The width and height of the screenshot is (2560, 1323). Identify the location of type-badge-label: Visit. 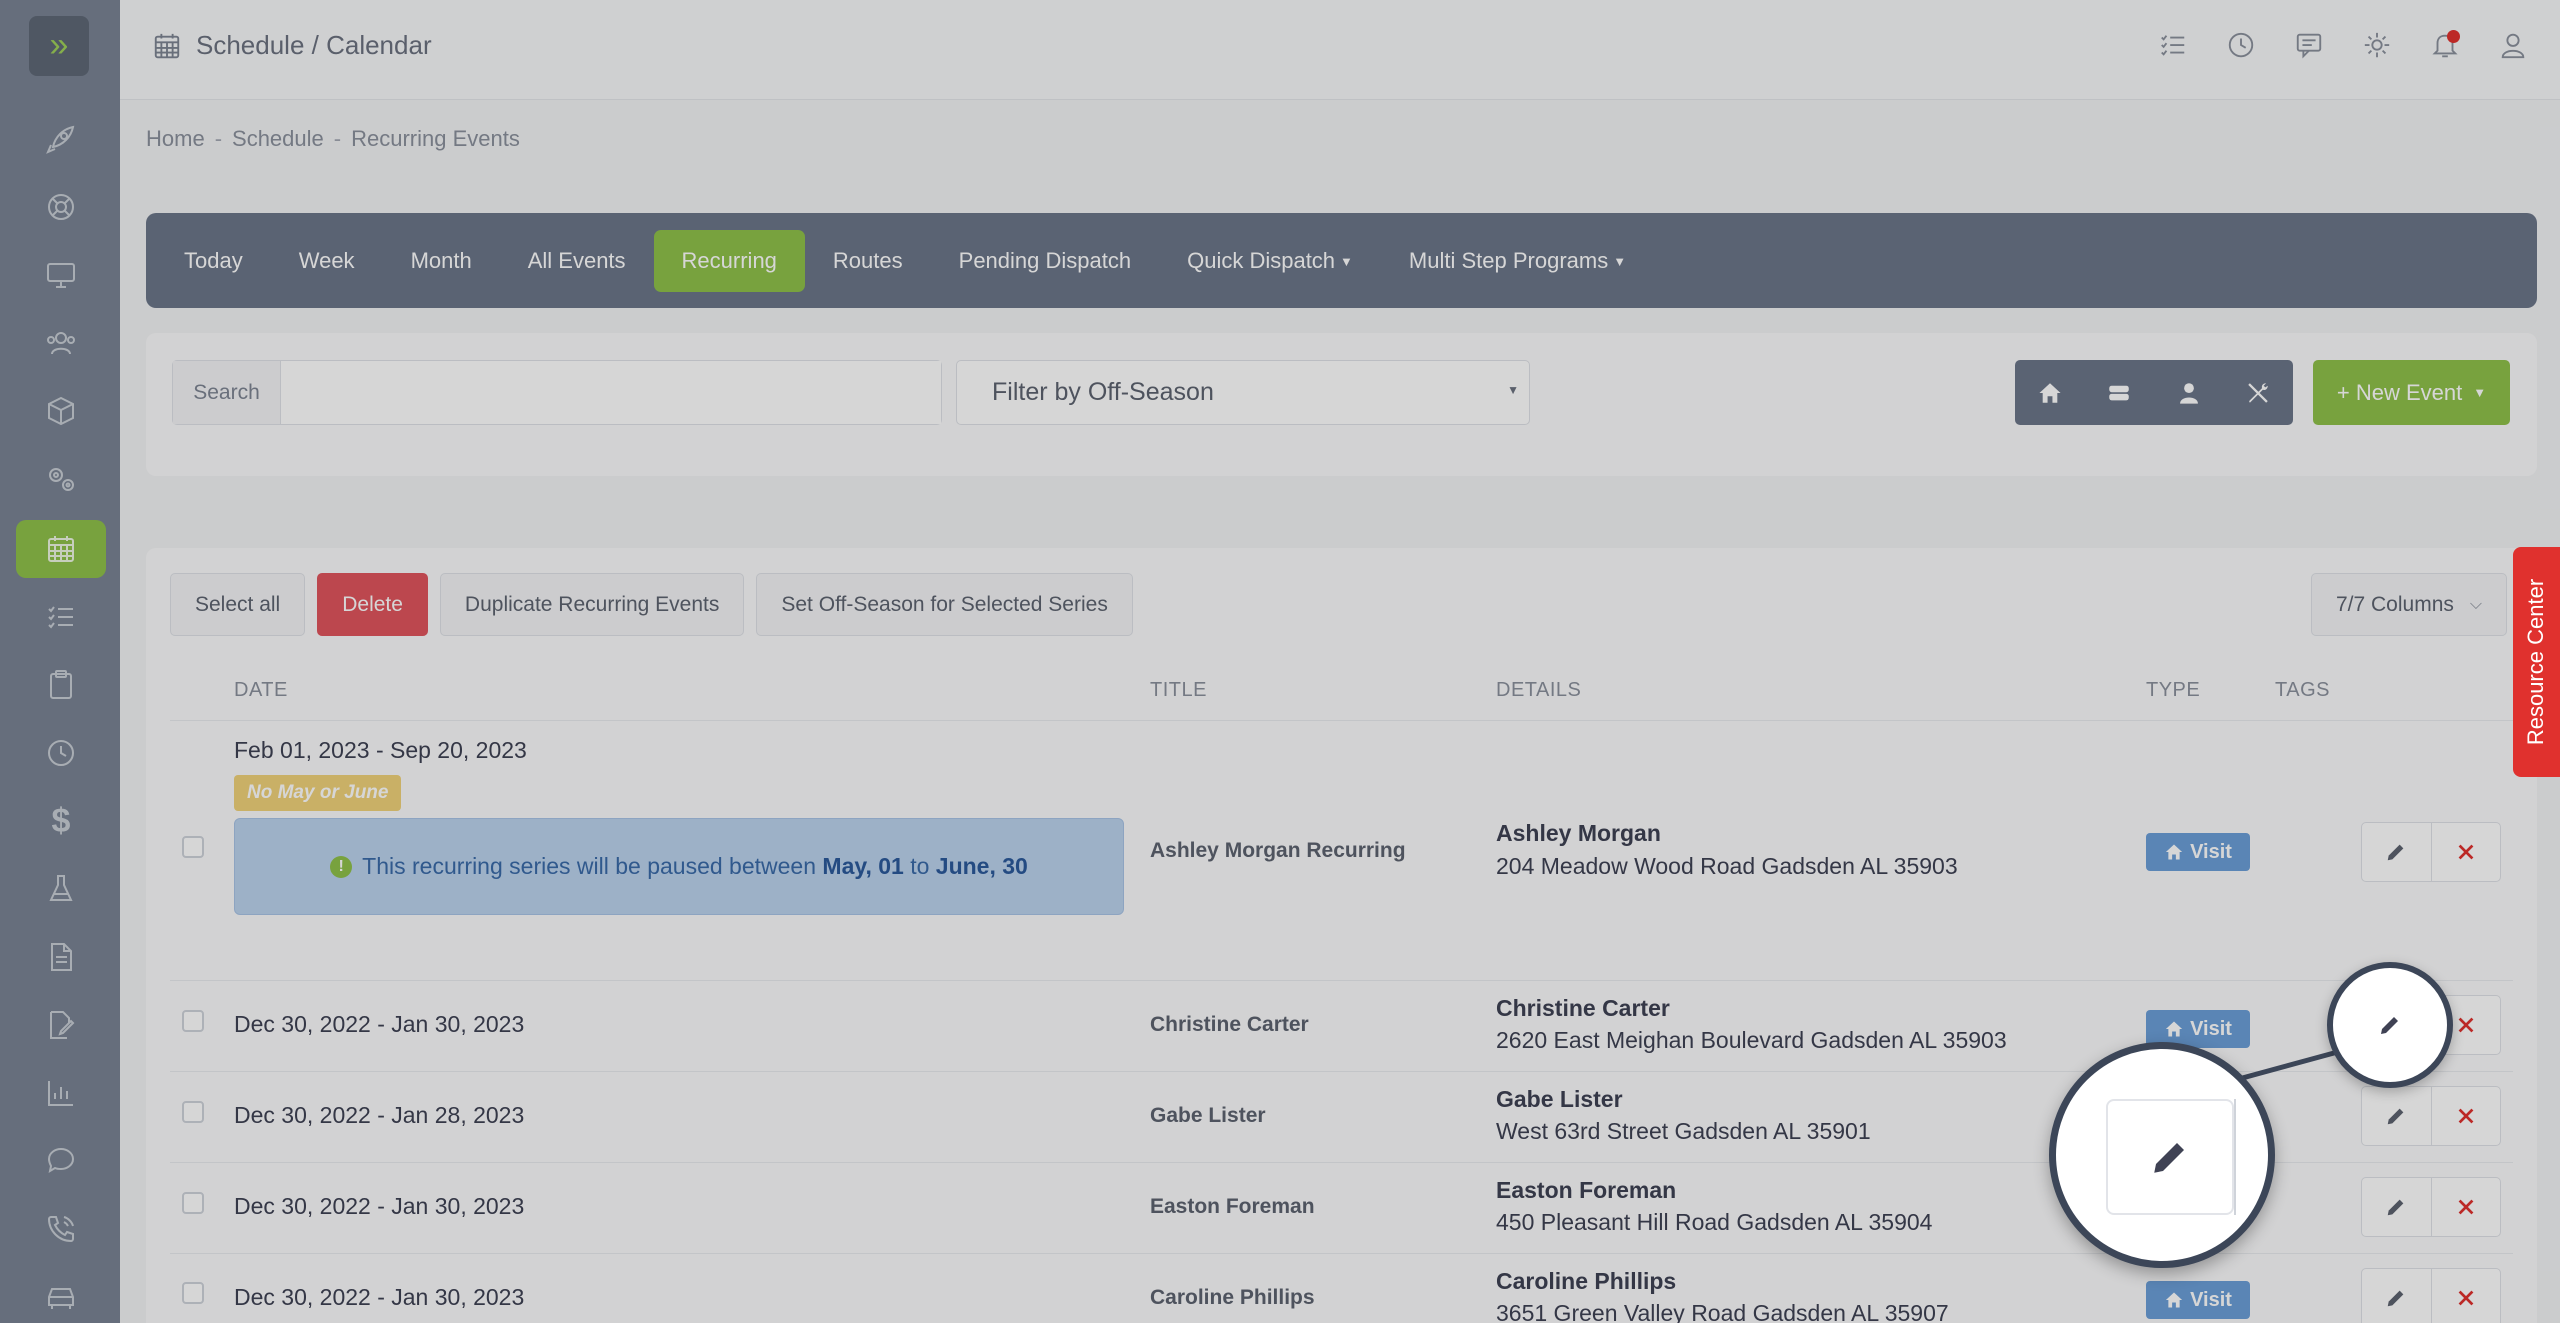
(2211, 851).